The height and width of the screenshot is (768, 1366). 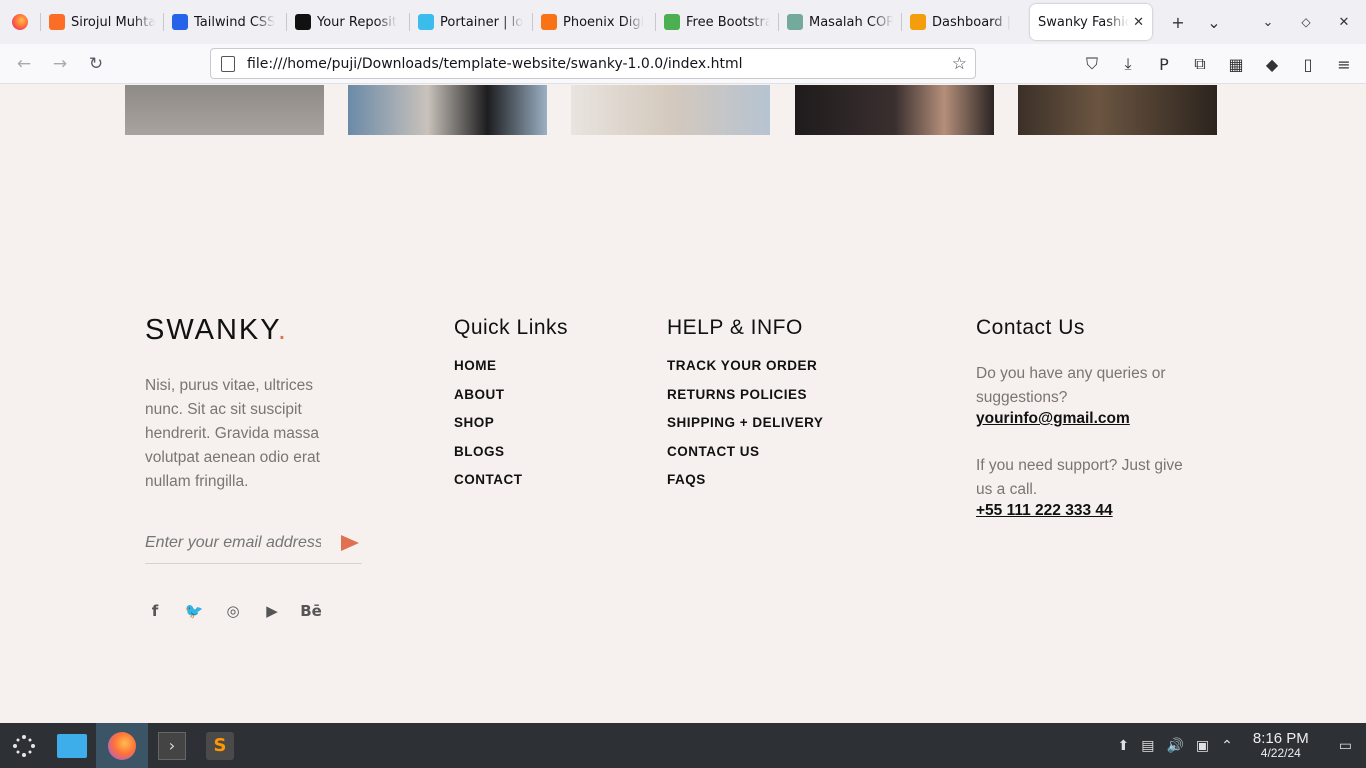 I want to click on tab-label: Phoenix Digi, so click(x=604, y=22).